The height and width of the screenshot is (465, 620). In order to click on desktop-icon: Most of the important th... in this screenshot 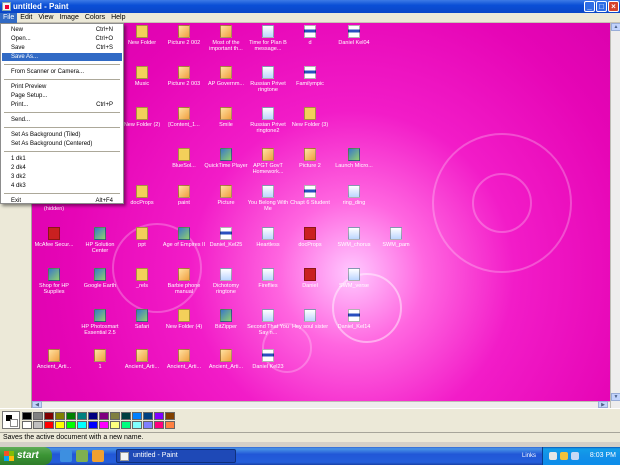, I will do `click(226, 38)`.